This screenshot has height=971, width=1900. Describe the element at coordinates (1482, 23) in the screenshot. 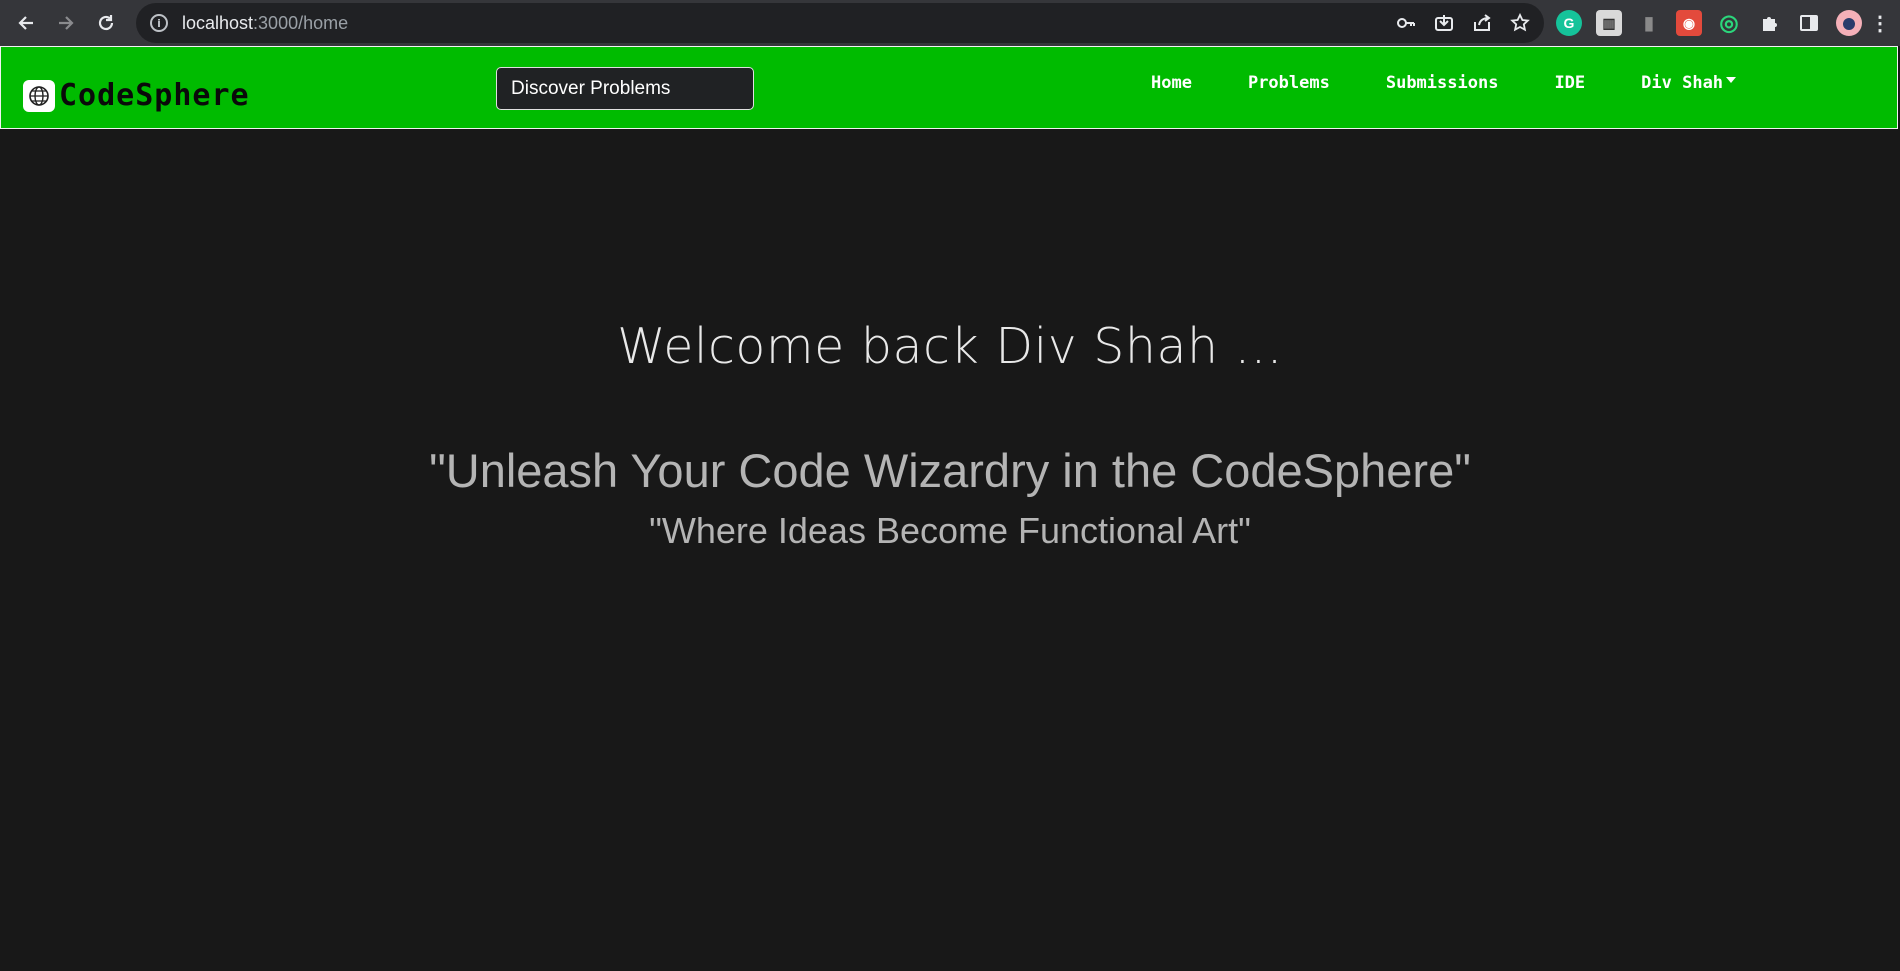

I see `share-icon` at that location.